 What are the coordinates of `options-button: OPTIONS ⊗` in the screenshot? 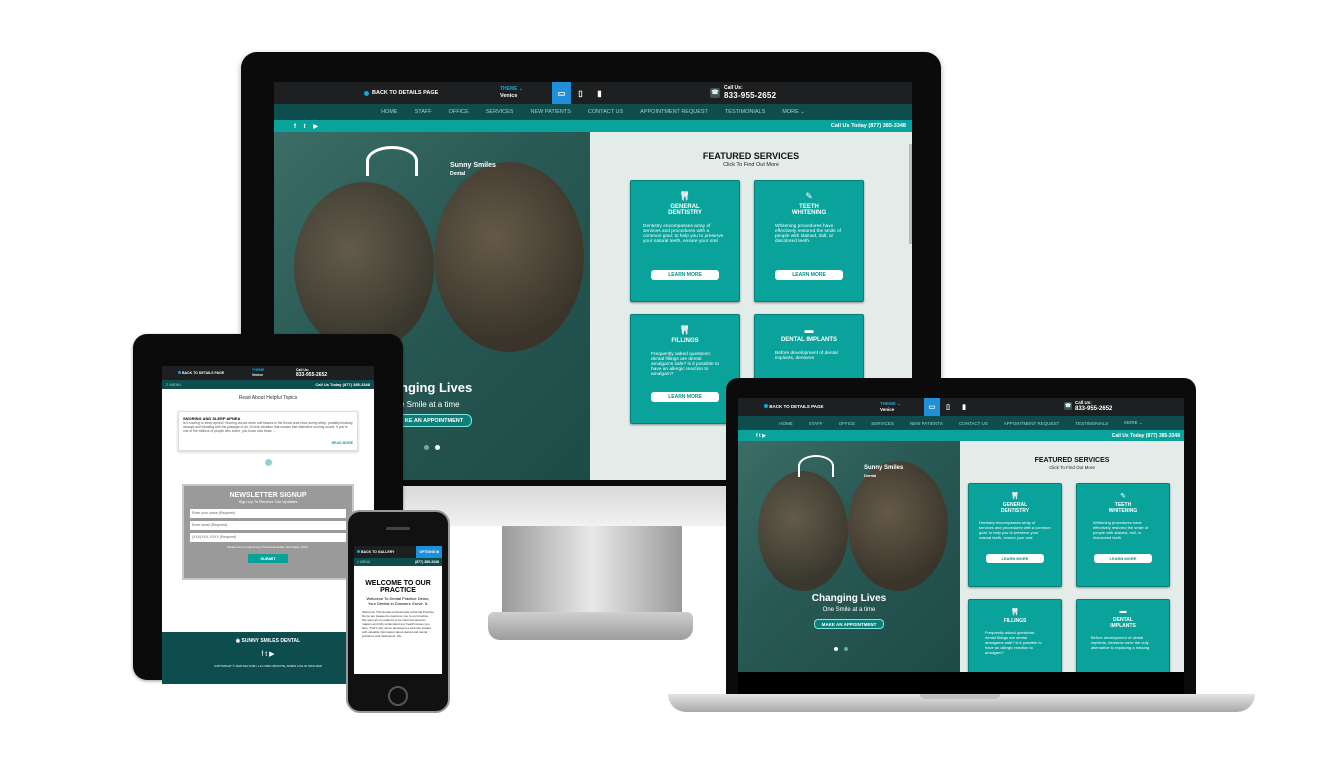 It's located at (429, 552).